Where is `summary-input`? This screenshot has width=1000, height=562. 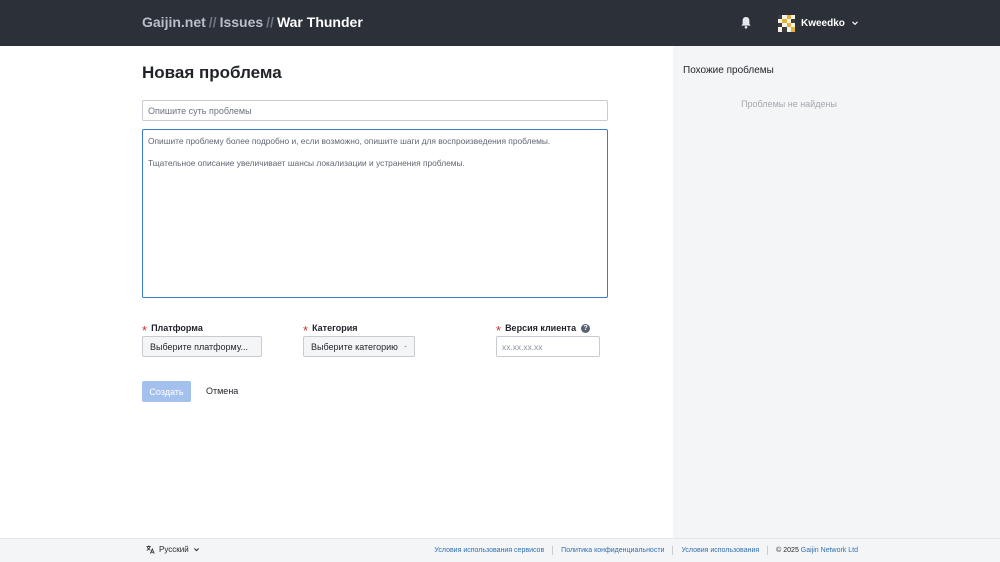 summary-input is located at coordinates (375, 110).